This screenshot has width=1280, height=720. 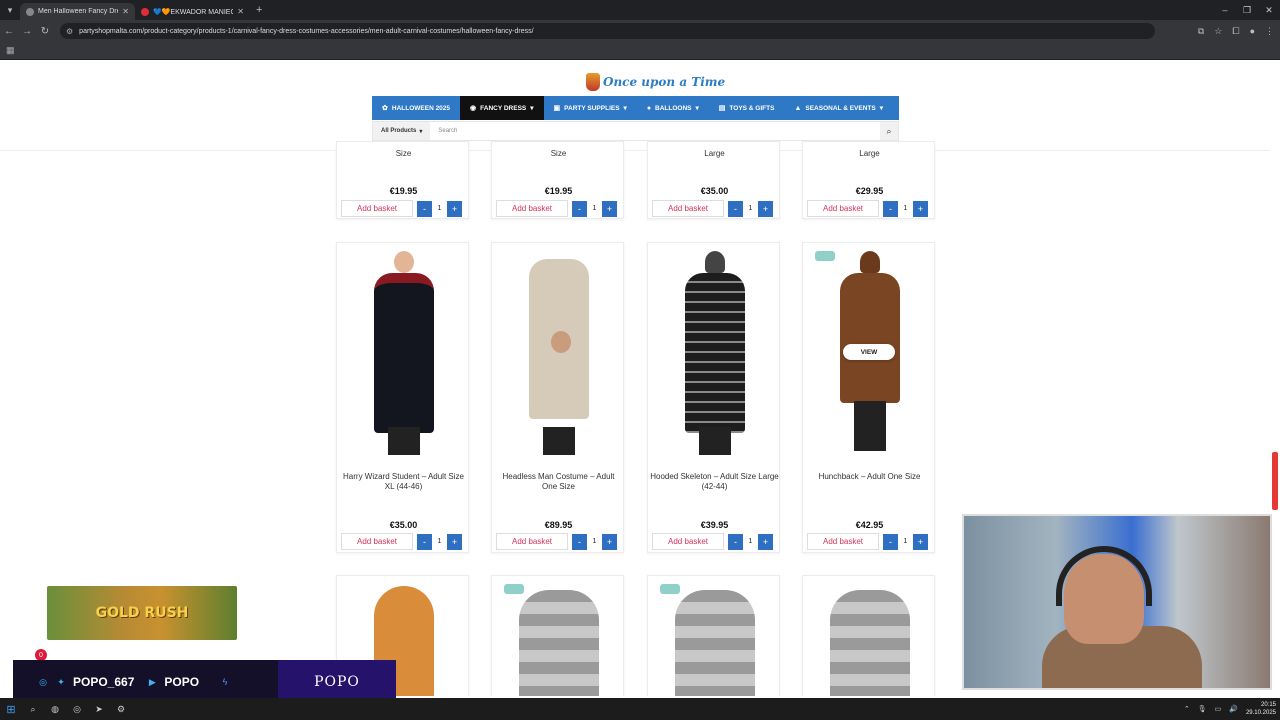 I want to click on back-icon: ←, so click(x=9, y=31).